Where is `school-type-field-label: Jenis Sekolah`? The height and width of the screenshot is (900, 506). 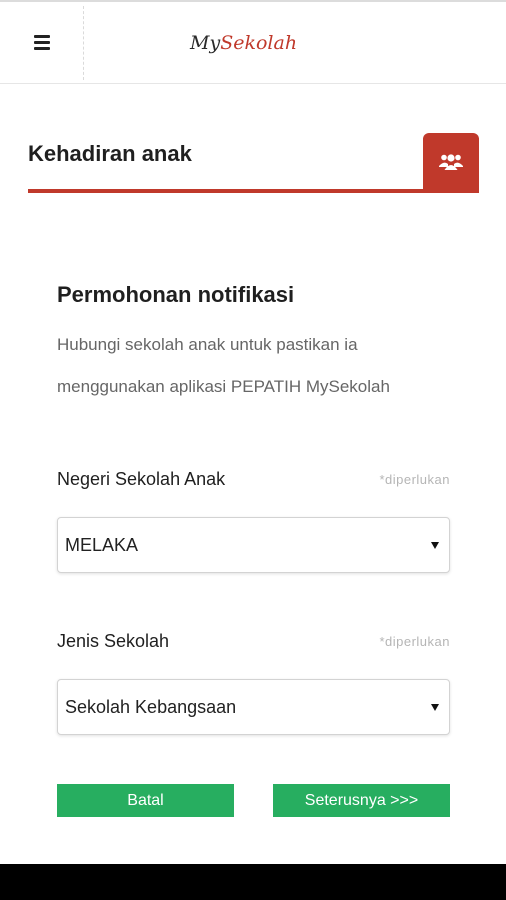
school-type-field-label: Jenis Sekolah is located at coordinates (113, 641).